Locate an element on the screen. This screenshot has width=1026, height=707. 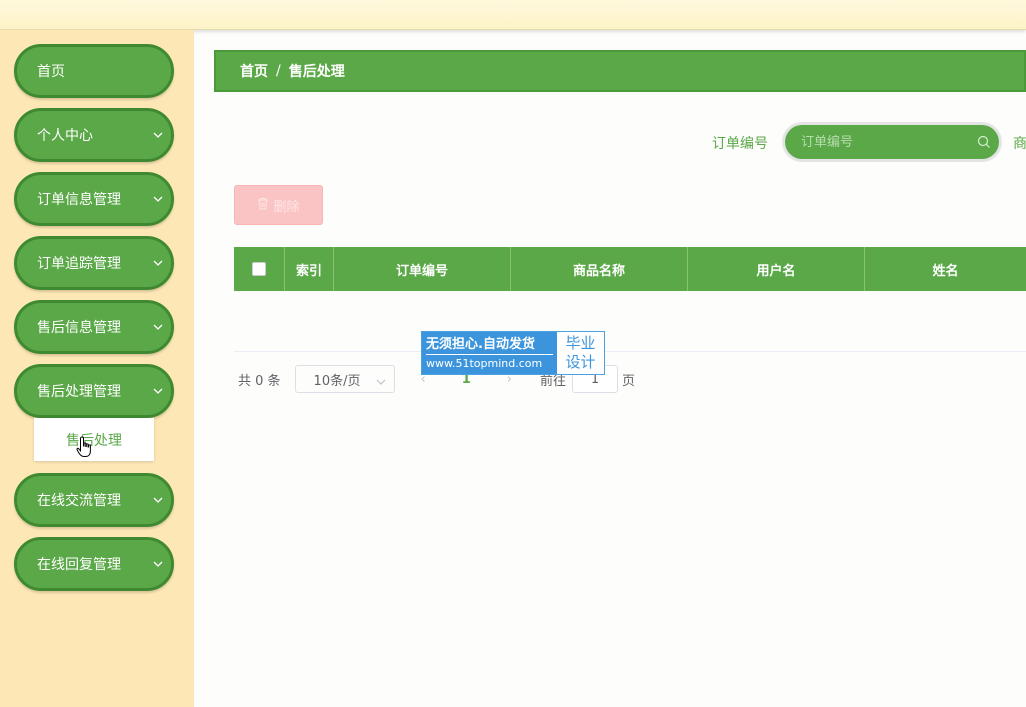
page-size-value: 10条/页 is located at coordinates (337, 381).